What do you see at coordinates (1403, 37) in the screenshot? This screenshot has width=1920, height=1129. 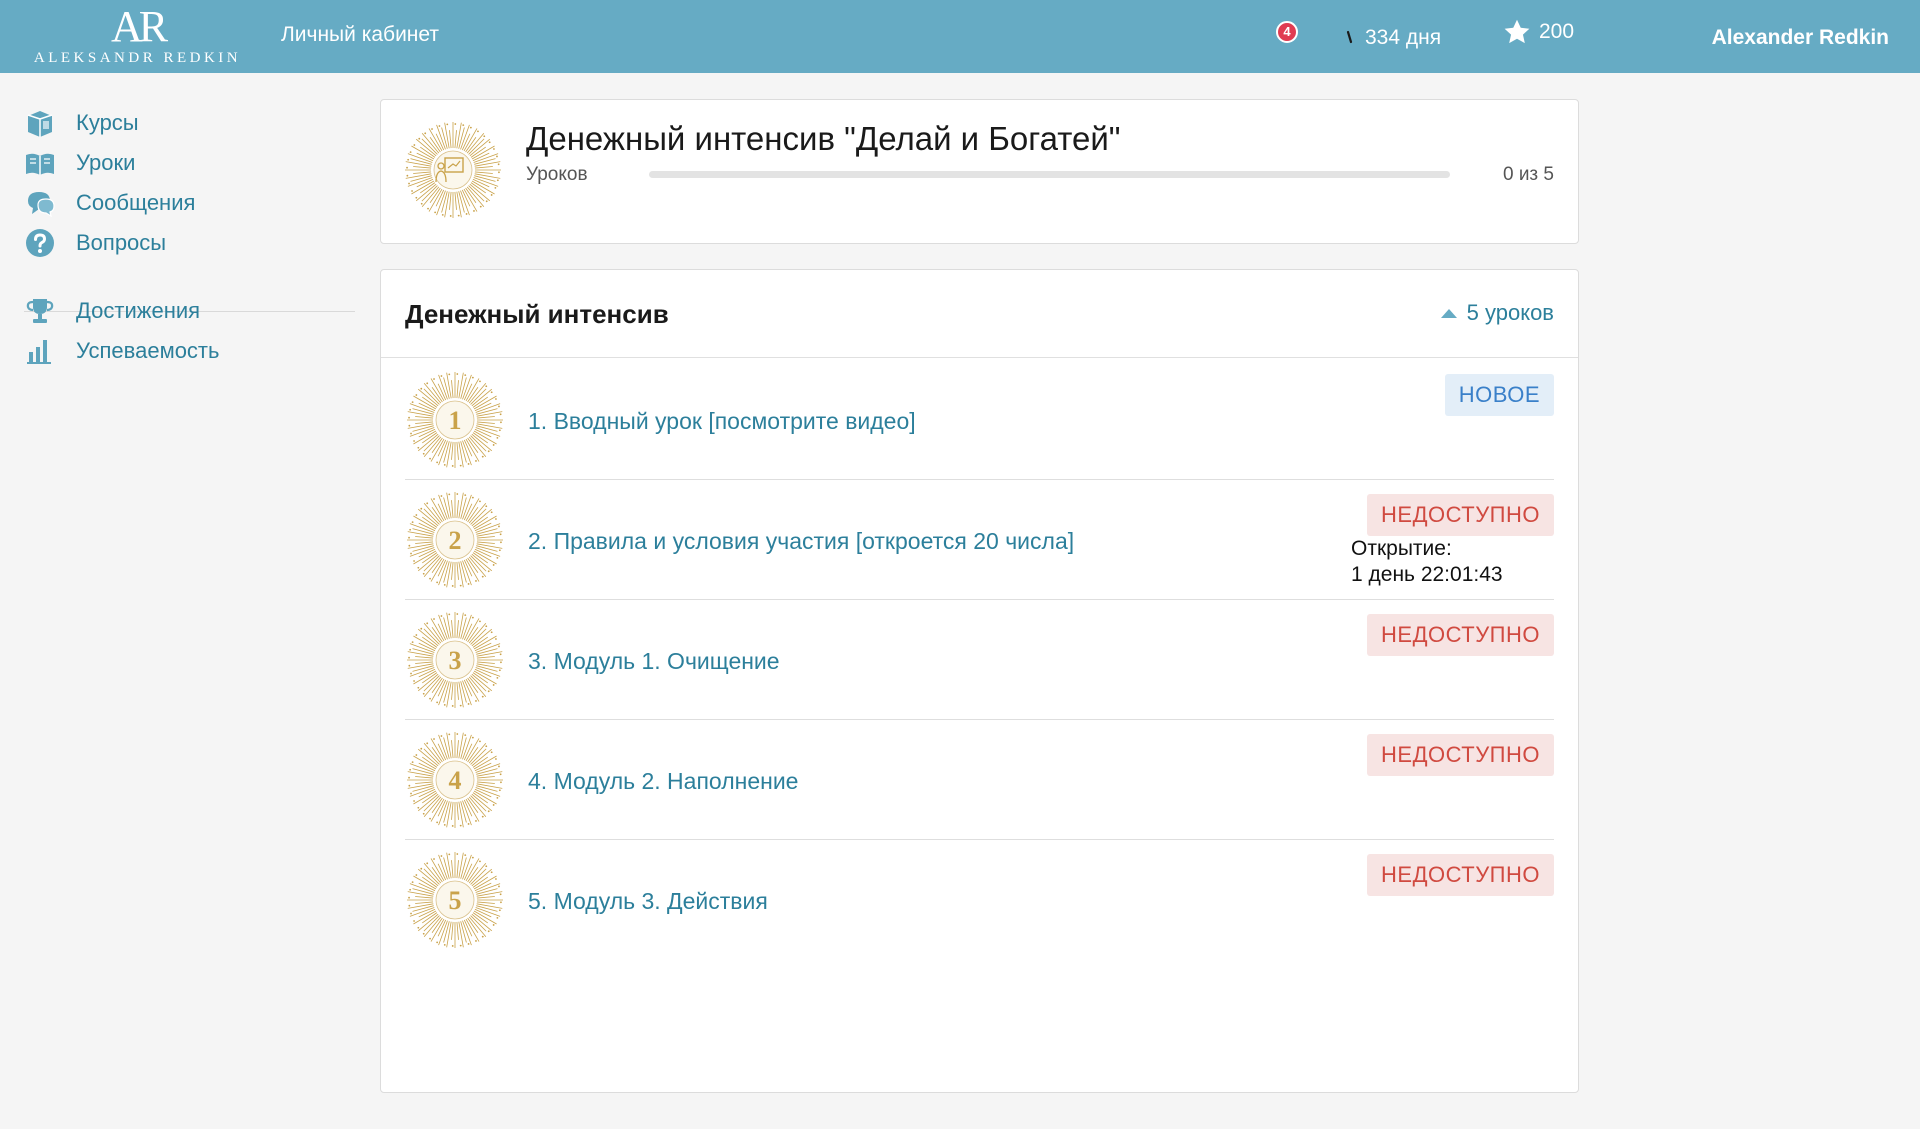 I see `streak-days: 334 дня` at bounding box center [1403, 37].